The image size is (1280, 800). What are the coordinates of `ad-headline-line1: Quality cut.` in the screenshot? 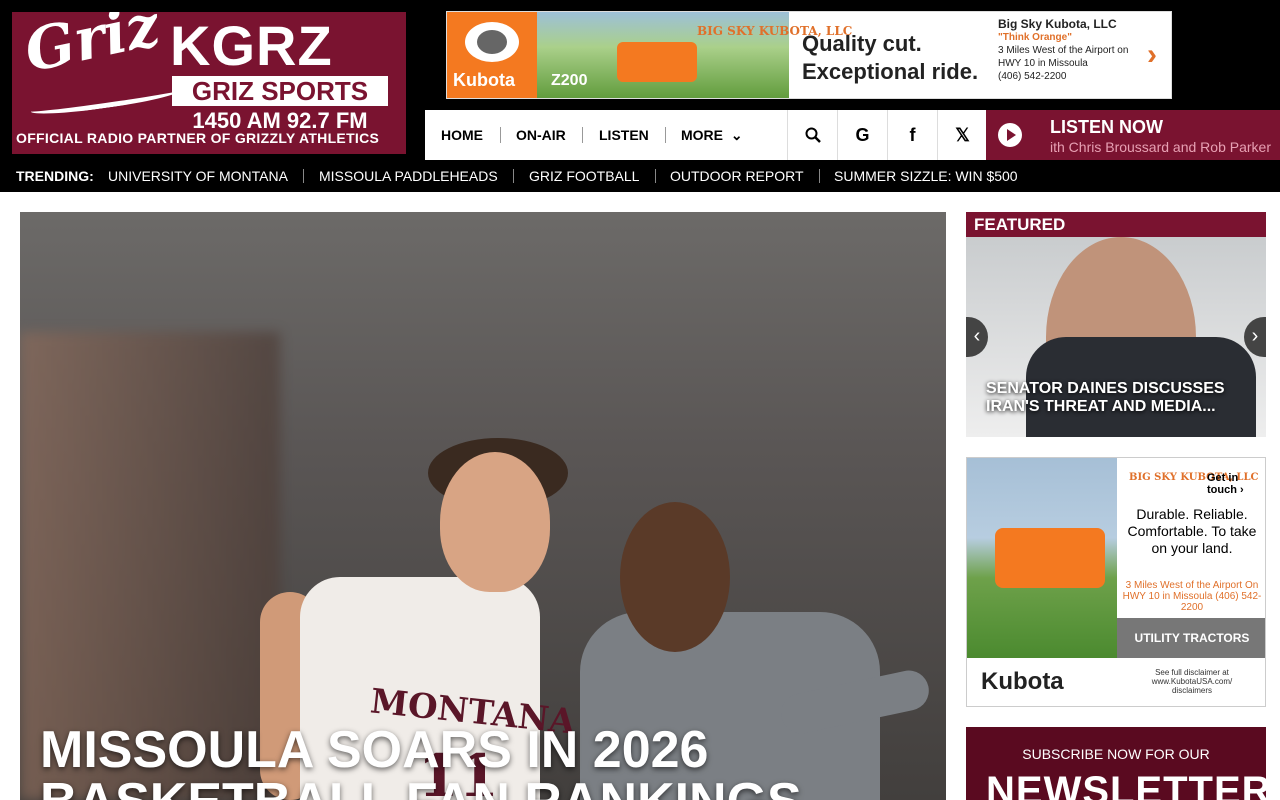 It's located at (862, 43).